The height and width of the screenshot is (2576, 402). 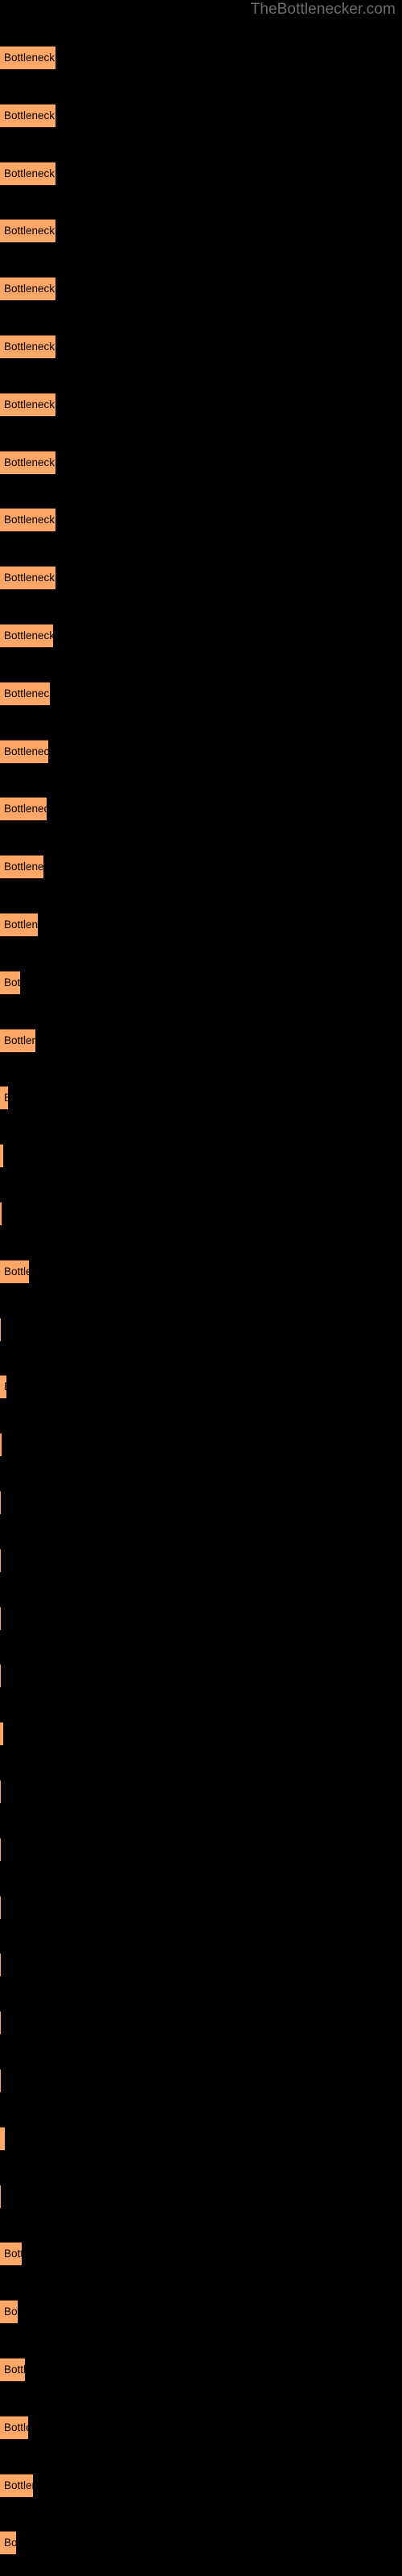 What do you see at coordinates (323, 9) in the screenshot?
I see `site-watermark: TheBottlenecker.com` at bounding box center [323, 9].